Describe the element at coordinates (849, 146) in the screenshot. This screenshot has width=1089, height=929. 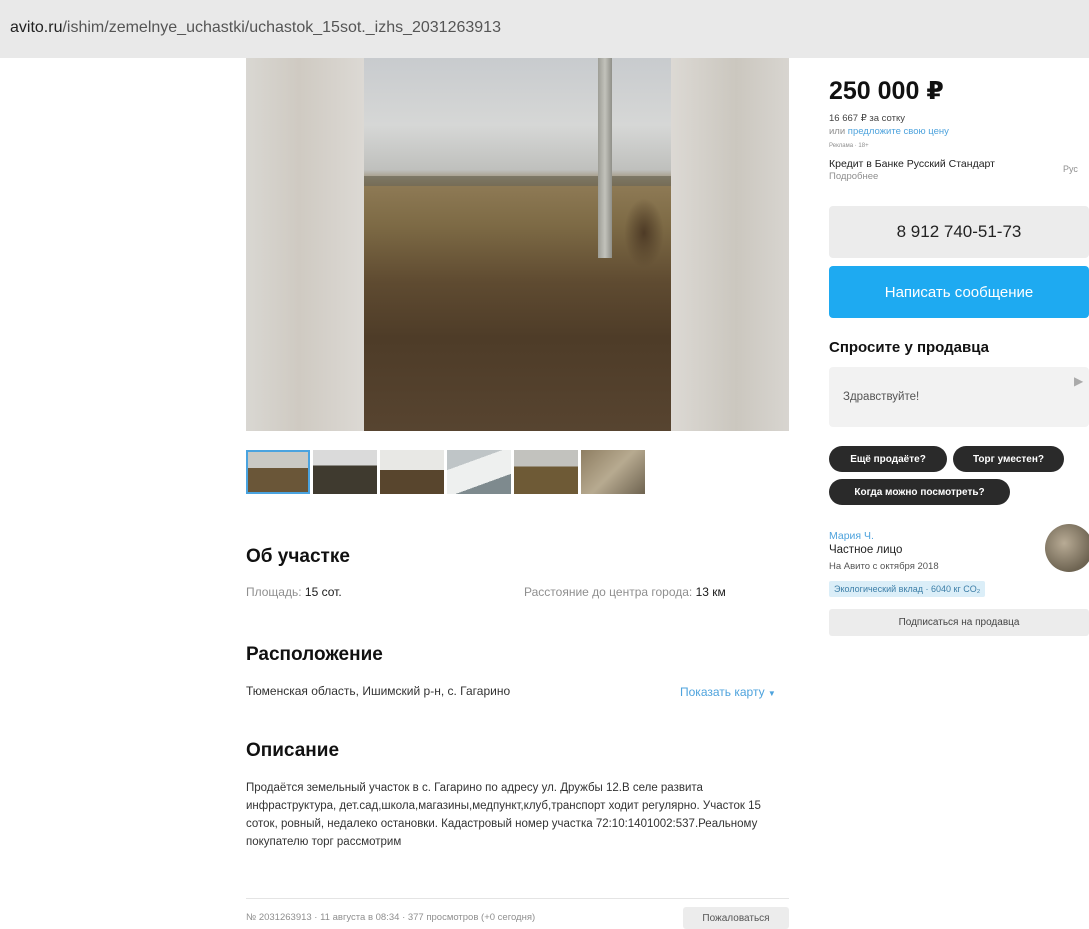
I see `ad-label: Реклама · 18+` at that location.